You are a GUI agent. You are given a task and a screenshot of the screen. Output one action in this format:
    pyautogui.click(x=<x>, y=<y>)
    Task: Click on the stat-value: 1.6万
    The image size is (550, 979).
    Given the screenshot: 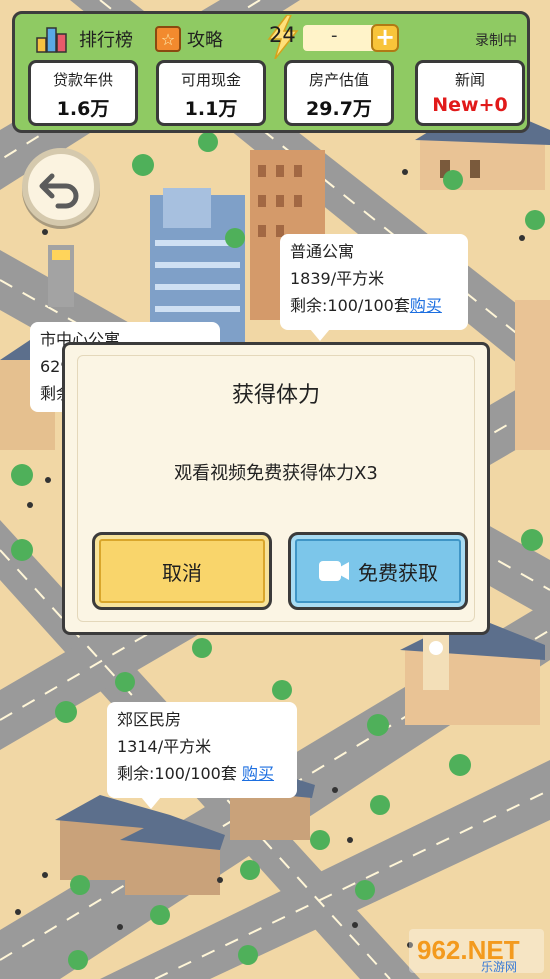 What is the action you would take?
    pyautogui.click(x=83, y=109)
    